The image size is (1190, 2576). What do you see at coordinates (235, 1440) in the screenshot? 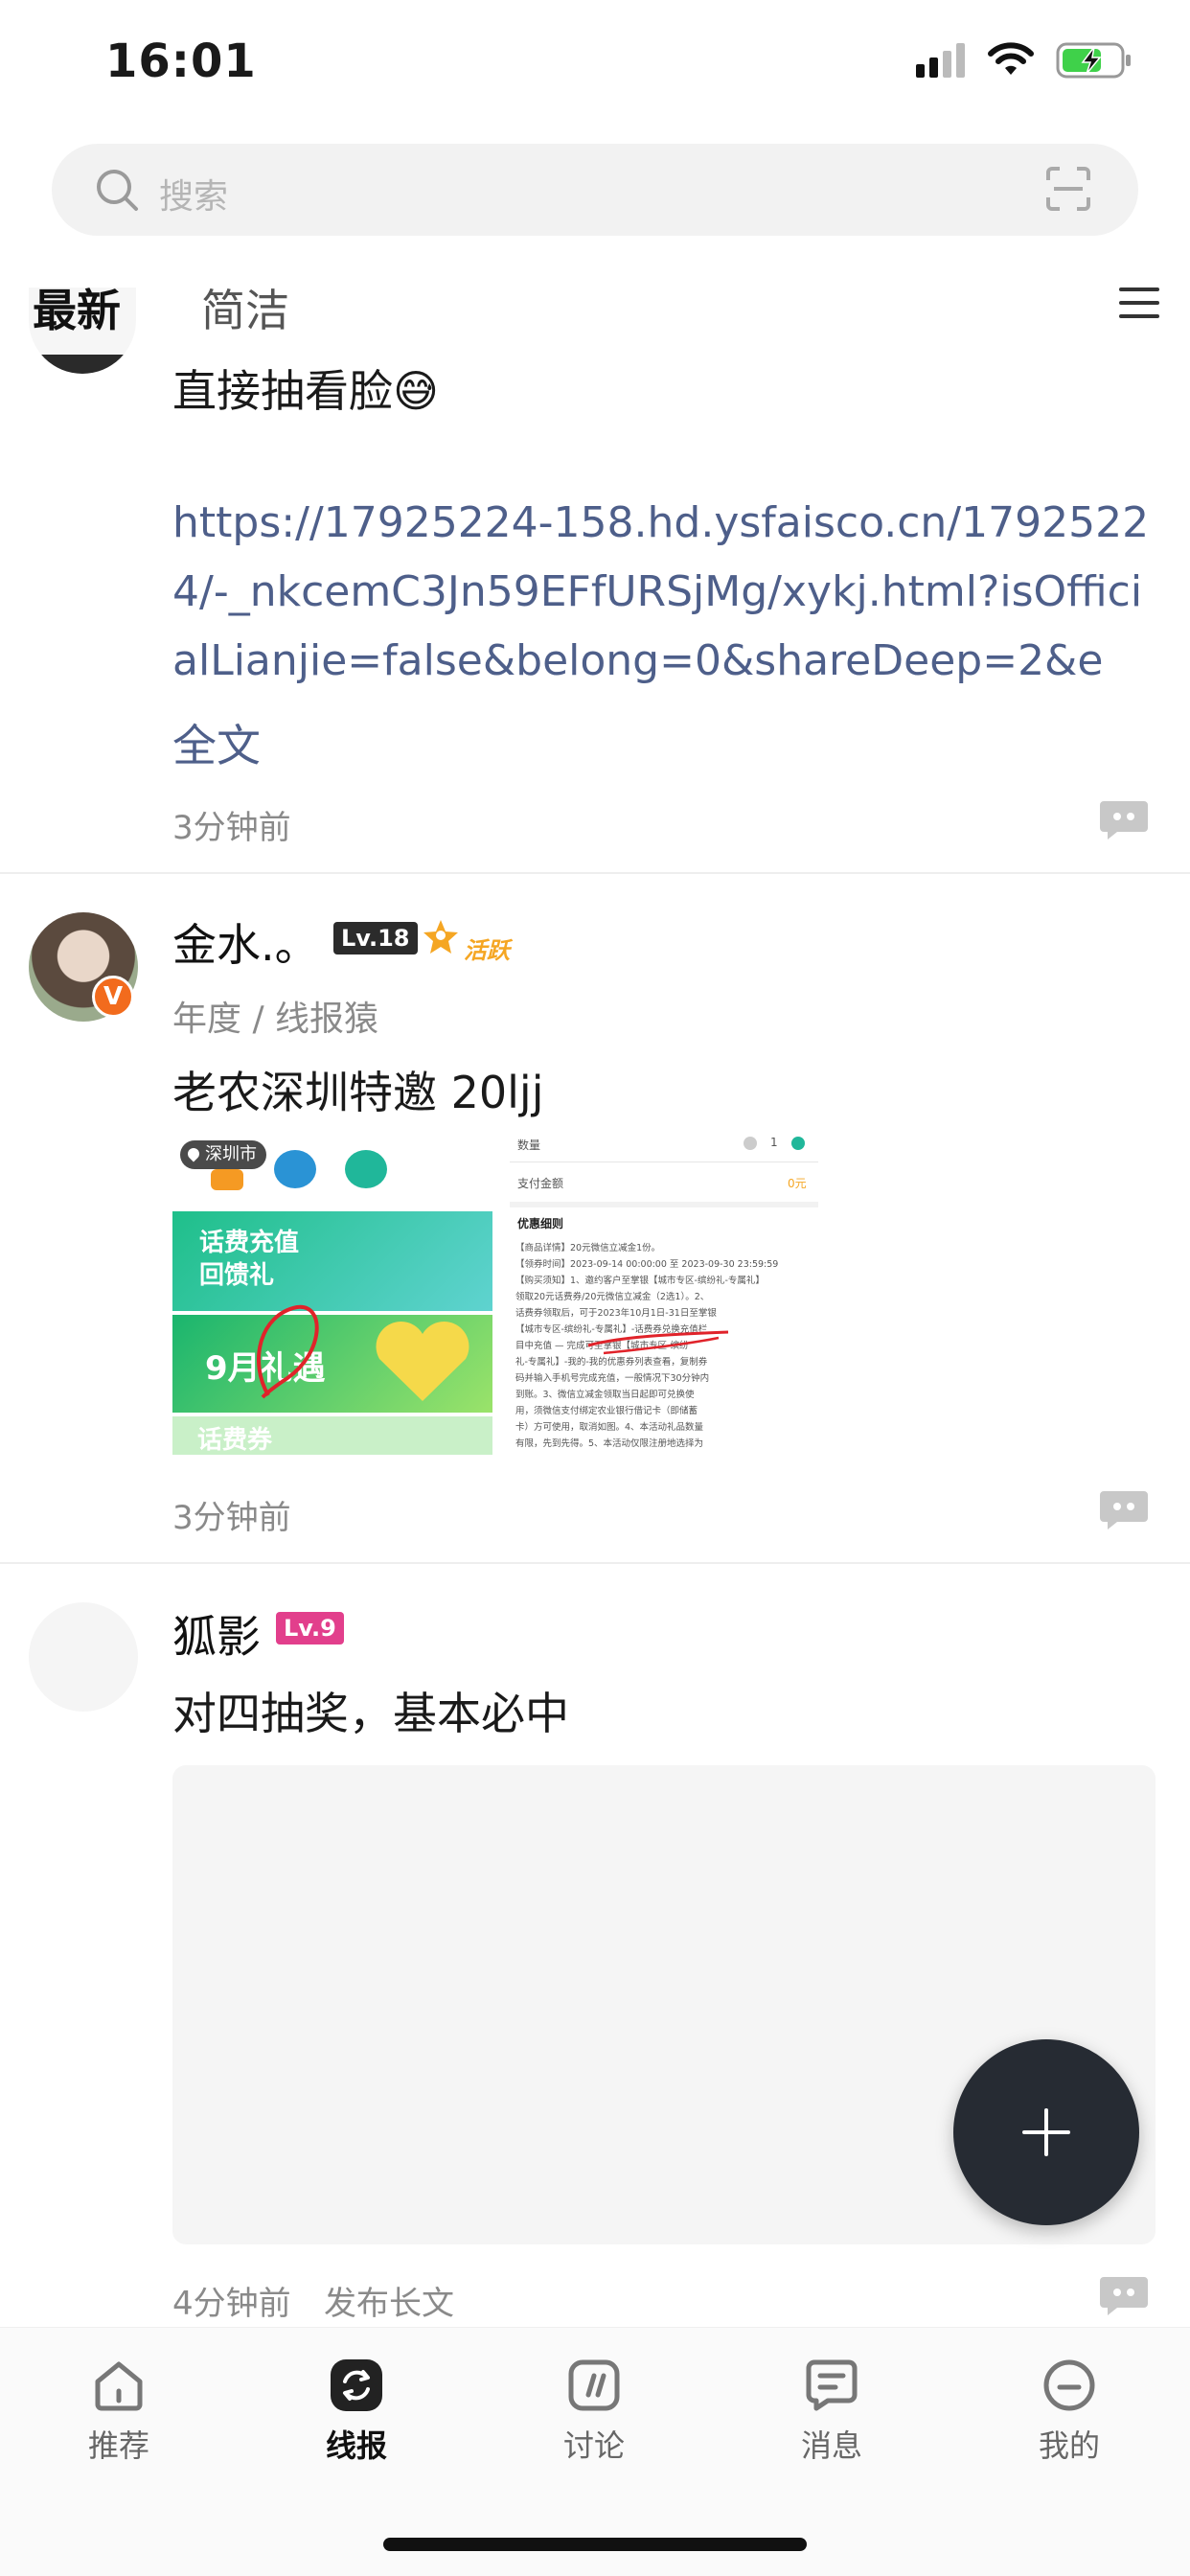
I see `thumb-banner-text: 话费券` at bounding box center [235, 1440].